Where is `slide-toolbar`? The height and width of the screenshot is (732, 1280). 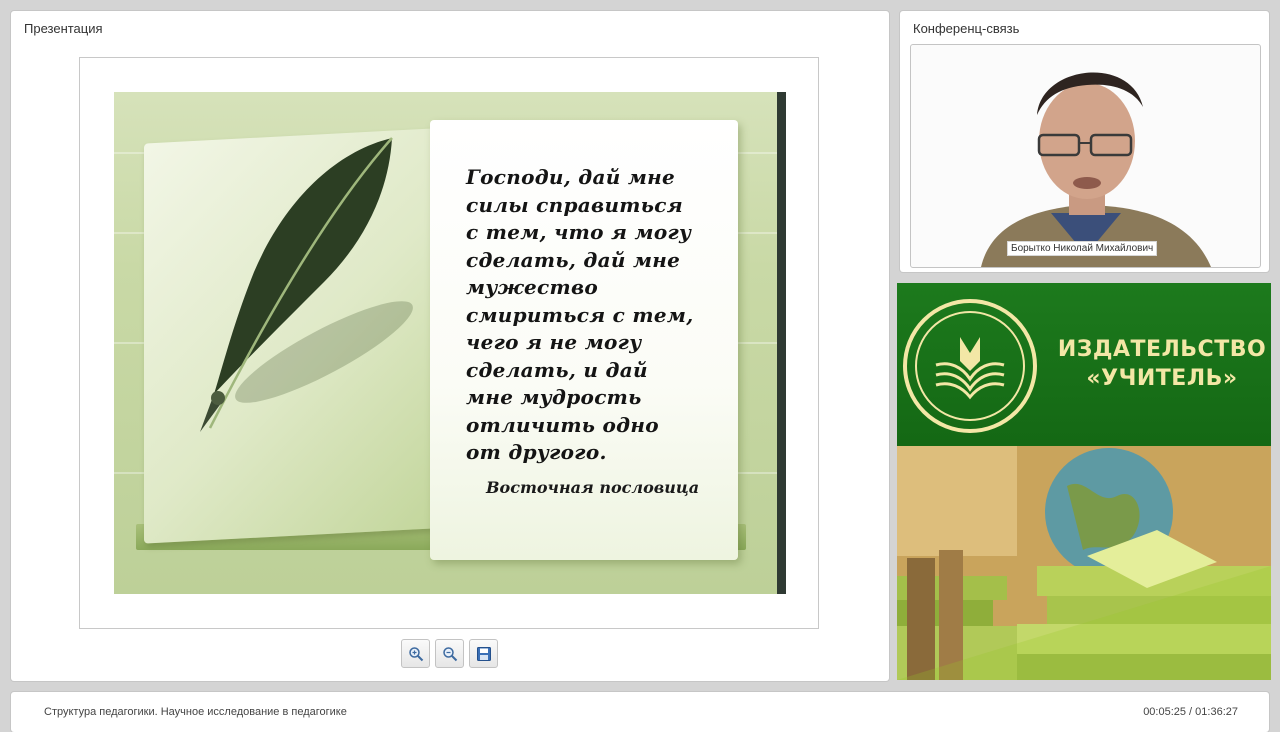 slide-toolbar is located at coordinates (449, 653).